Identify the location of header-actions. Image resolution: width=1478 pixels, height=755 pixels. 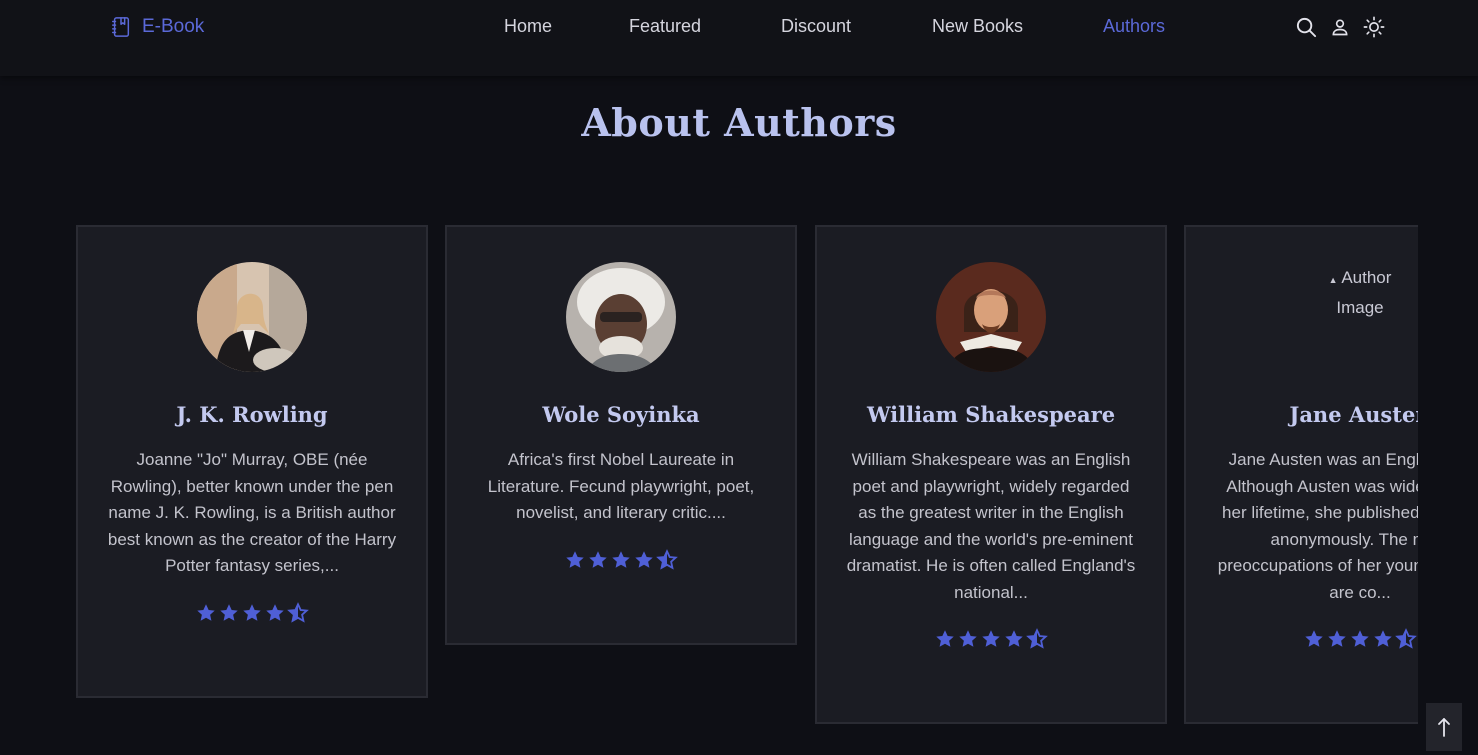
(1340, 27).